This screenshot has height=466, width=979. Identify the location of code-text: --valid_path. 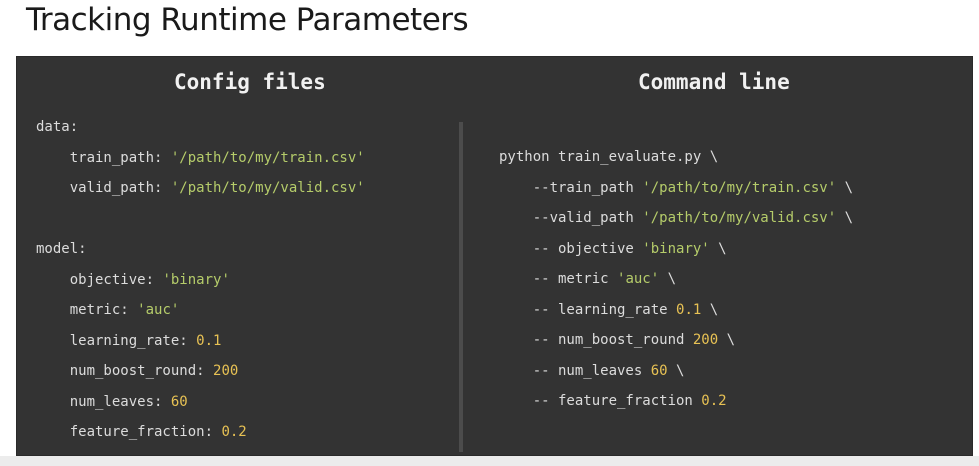
(571, 218).